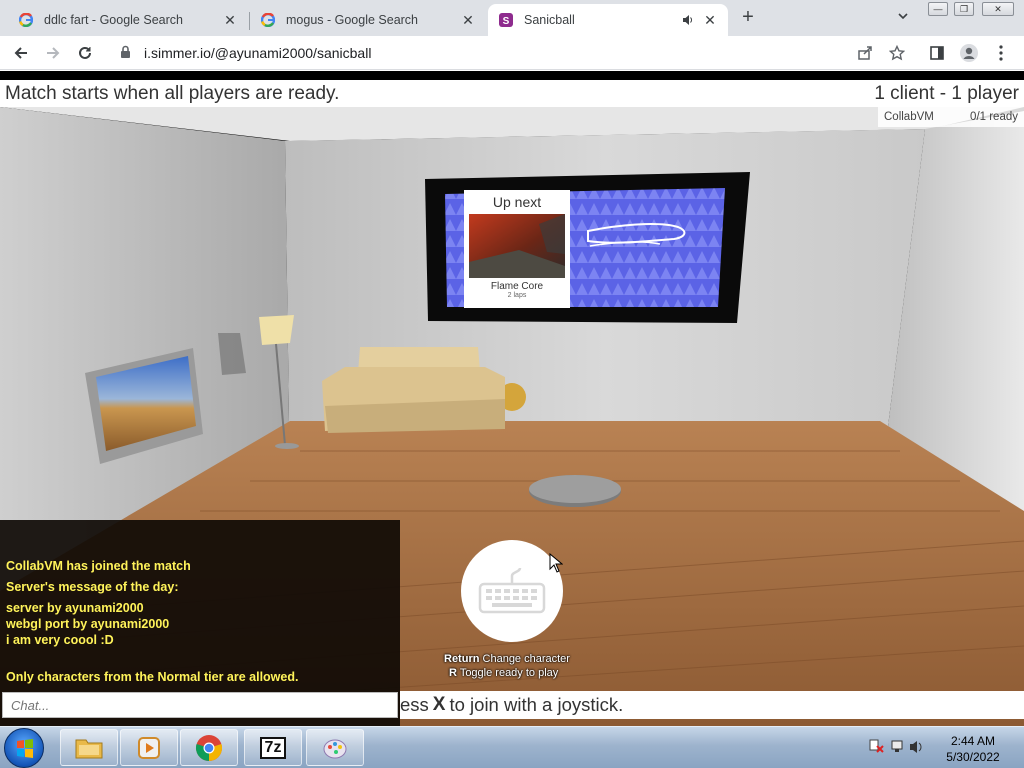 Image resolution: width=1024 pixels, height=768 pixels. What do you see at coordinates (414, 704) in the screenshot?
I see `join-prefix: ess` at bounding box center [414, 704].